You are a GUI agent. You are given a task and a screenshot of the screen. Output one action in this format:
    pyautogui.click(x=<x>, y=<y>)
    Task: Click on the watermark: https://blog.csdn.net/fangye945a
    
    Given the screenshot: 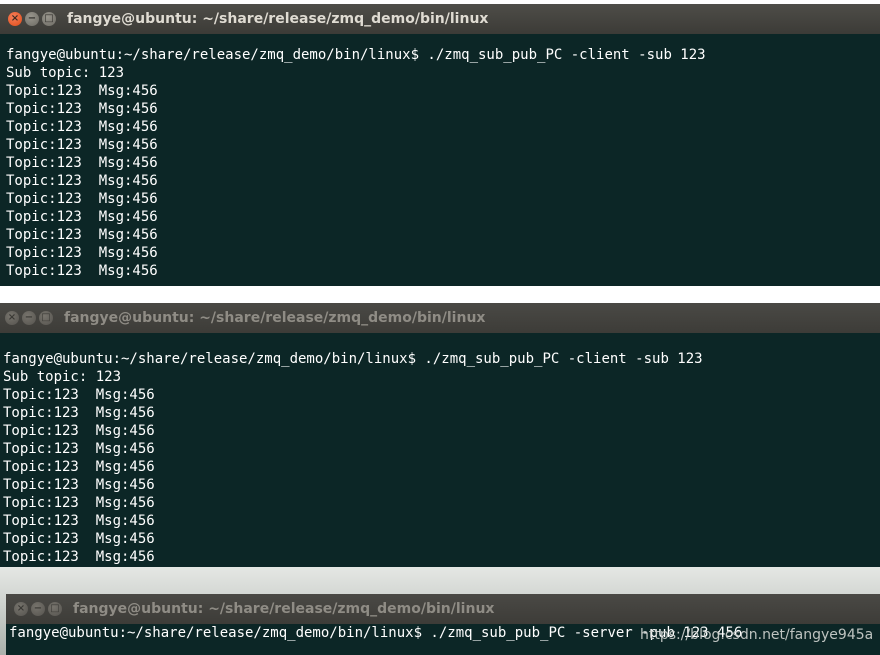 What is the action you would take?
    pyautogui.click(x=757, y=635)
    